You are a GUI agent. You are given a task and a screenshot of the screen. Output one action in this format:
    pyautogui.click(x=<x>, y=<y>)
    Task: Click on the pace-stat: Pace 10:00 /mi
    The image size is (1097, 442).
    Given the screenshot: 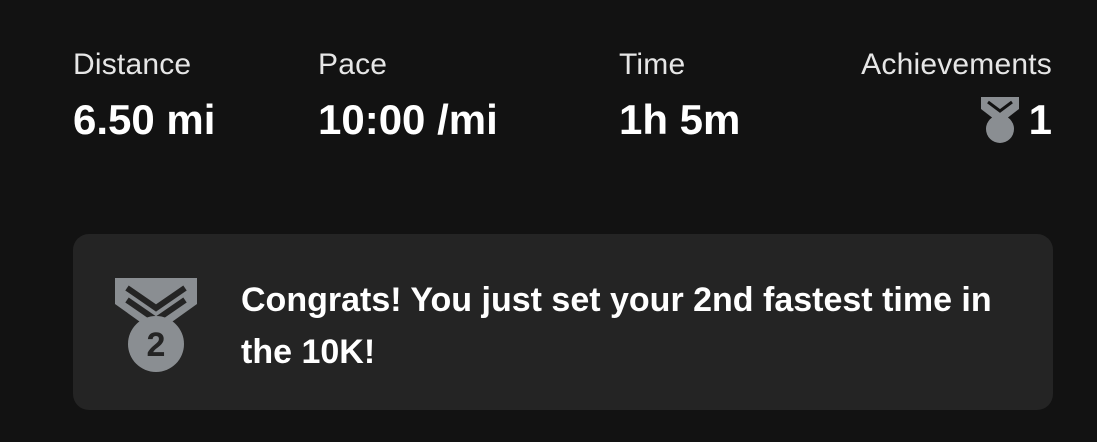 What is the action you would take?
    pyautogui.click(x=408, y=96)
    